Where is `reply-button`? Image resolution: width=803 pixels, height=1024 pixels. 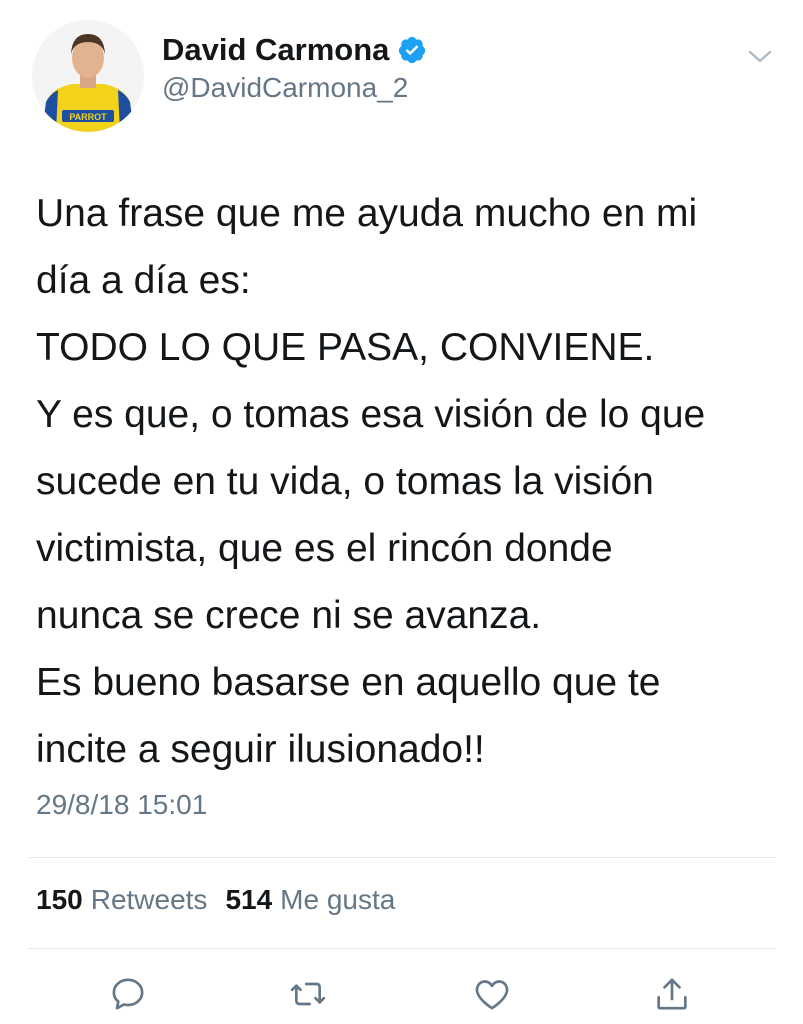
reply-button is located at coordinates (128, 994).